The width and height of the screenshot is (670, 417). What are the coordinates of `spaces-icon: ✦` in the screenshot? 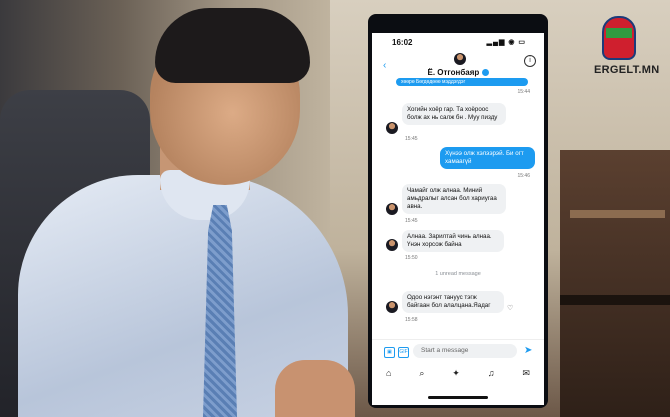 It's located at (456, 373).